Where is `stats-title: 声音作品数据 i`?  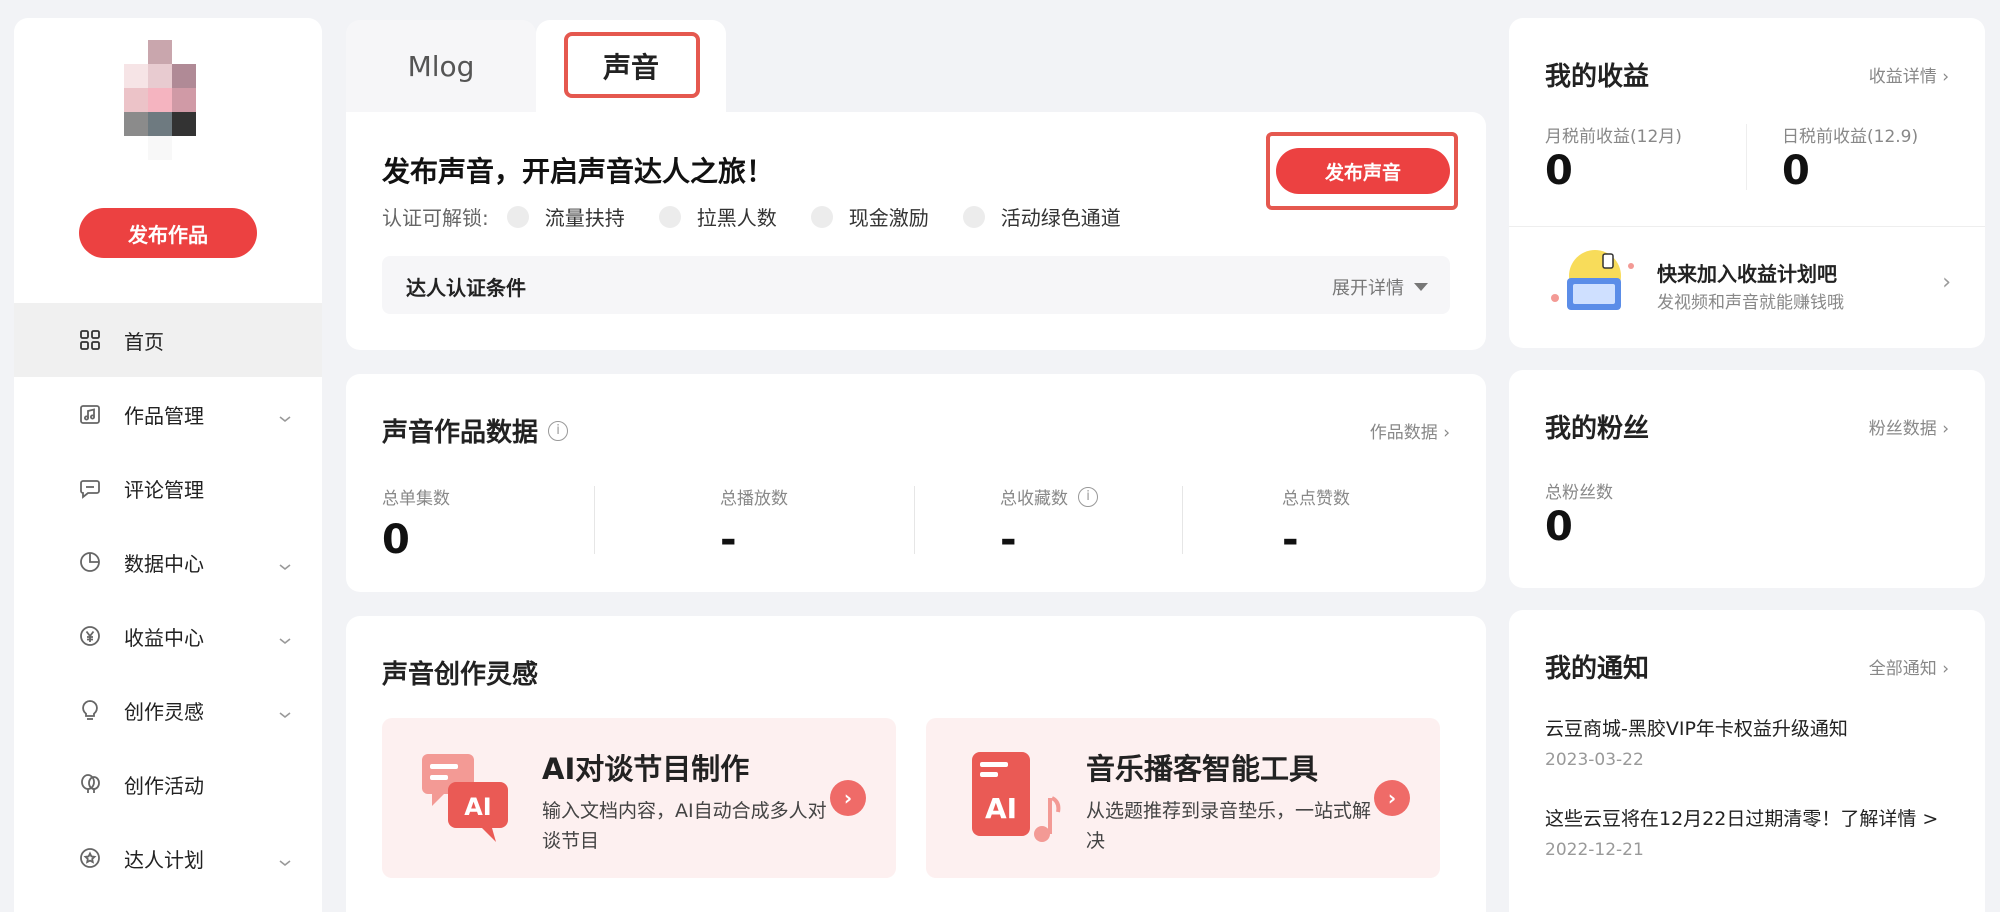
stats-title: 声音作品数据 i is located at coordinates (475, 430).